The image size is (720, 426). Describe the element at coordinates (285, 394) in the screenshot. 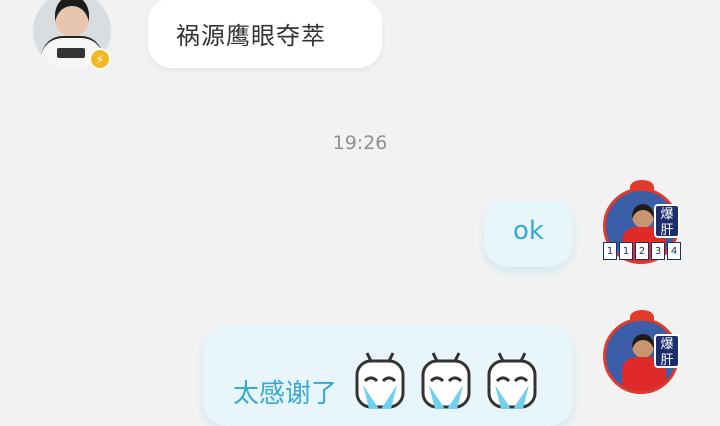

I see `sent-message-text: 太感谢了` at that location.